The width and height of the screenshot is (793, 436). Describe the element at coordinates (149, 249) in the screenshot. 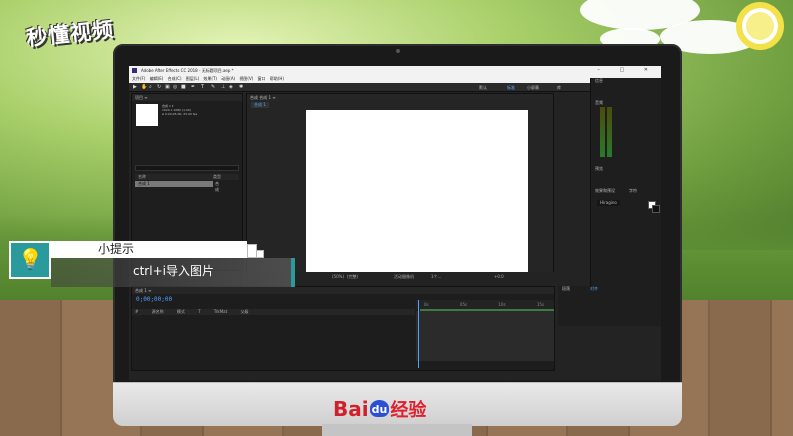

I see `tip-title-bar` at that location.